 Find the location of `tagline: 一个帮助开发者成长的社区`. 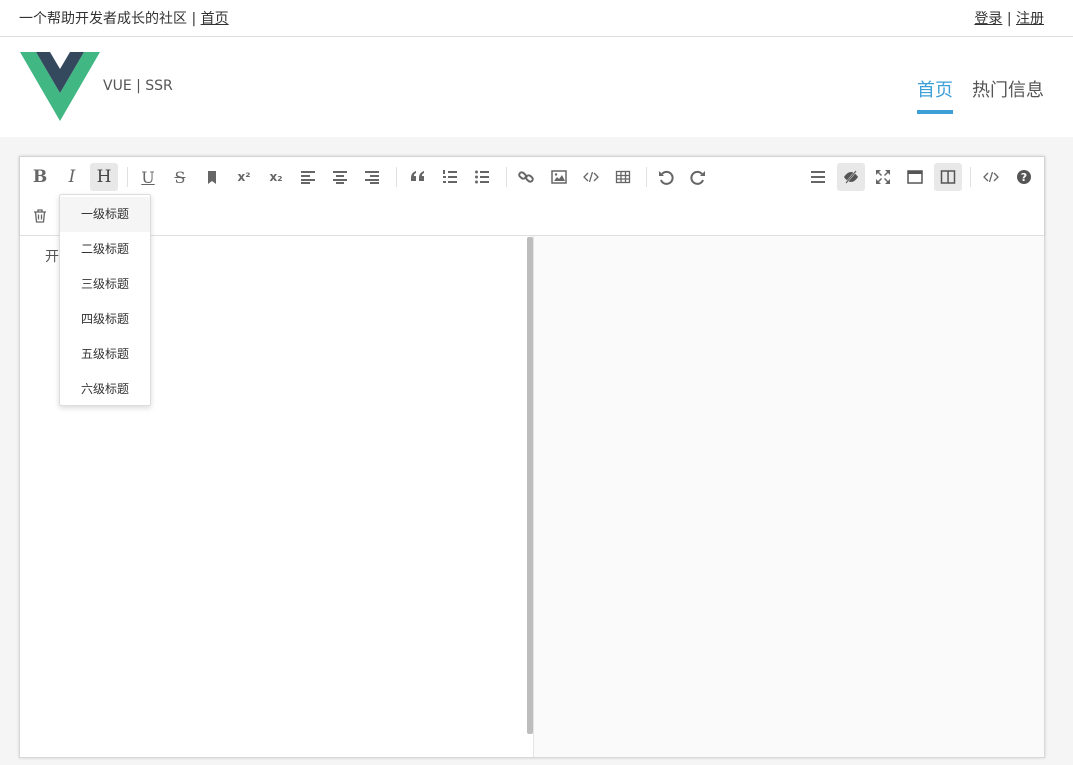

tagline: 一个帮助开发者成长的社区 is located at coordinates (103, 19).